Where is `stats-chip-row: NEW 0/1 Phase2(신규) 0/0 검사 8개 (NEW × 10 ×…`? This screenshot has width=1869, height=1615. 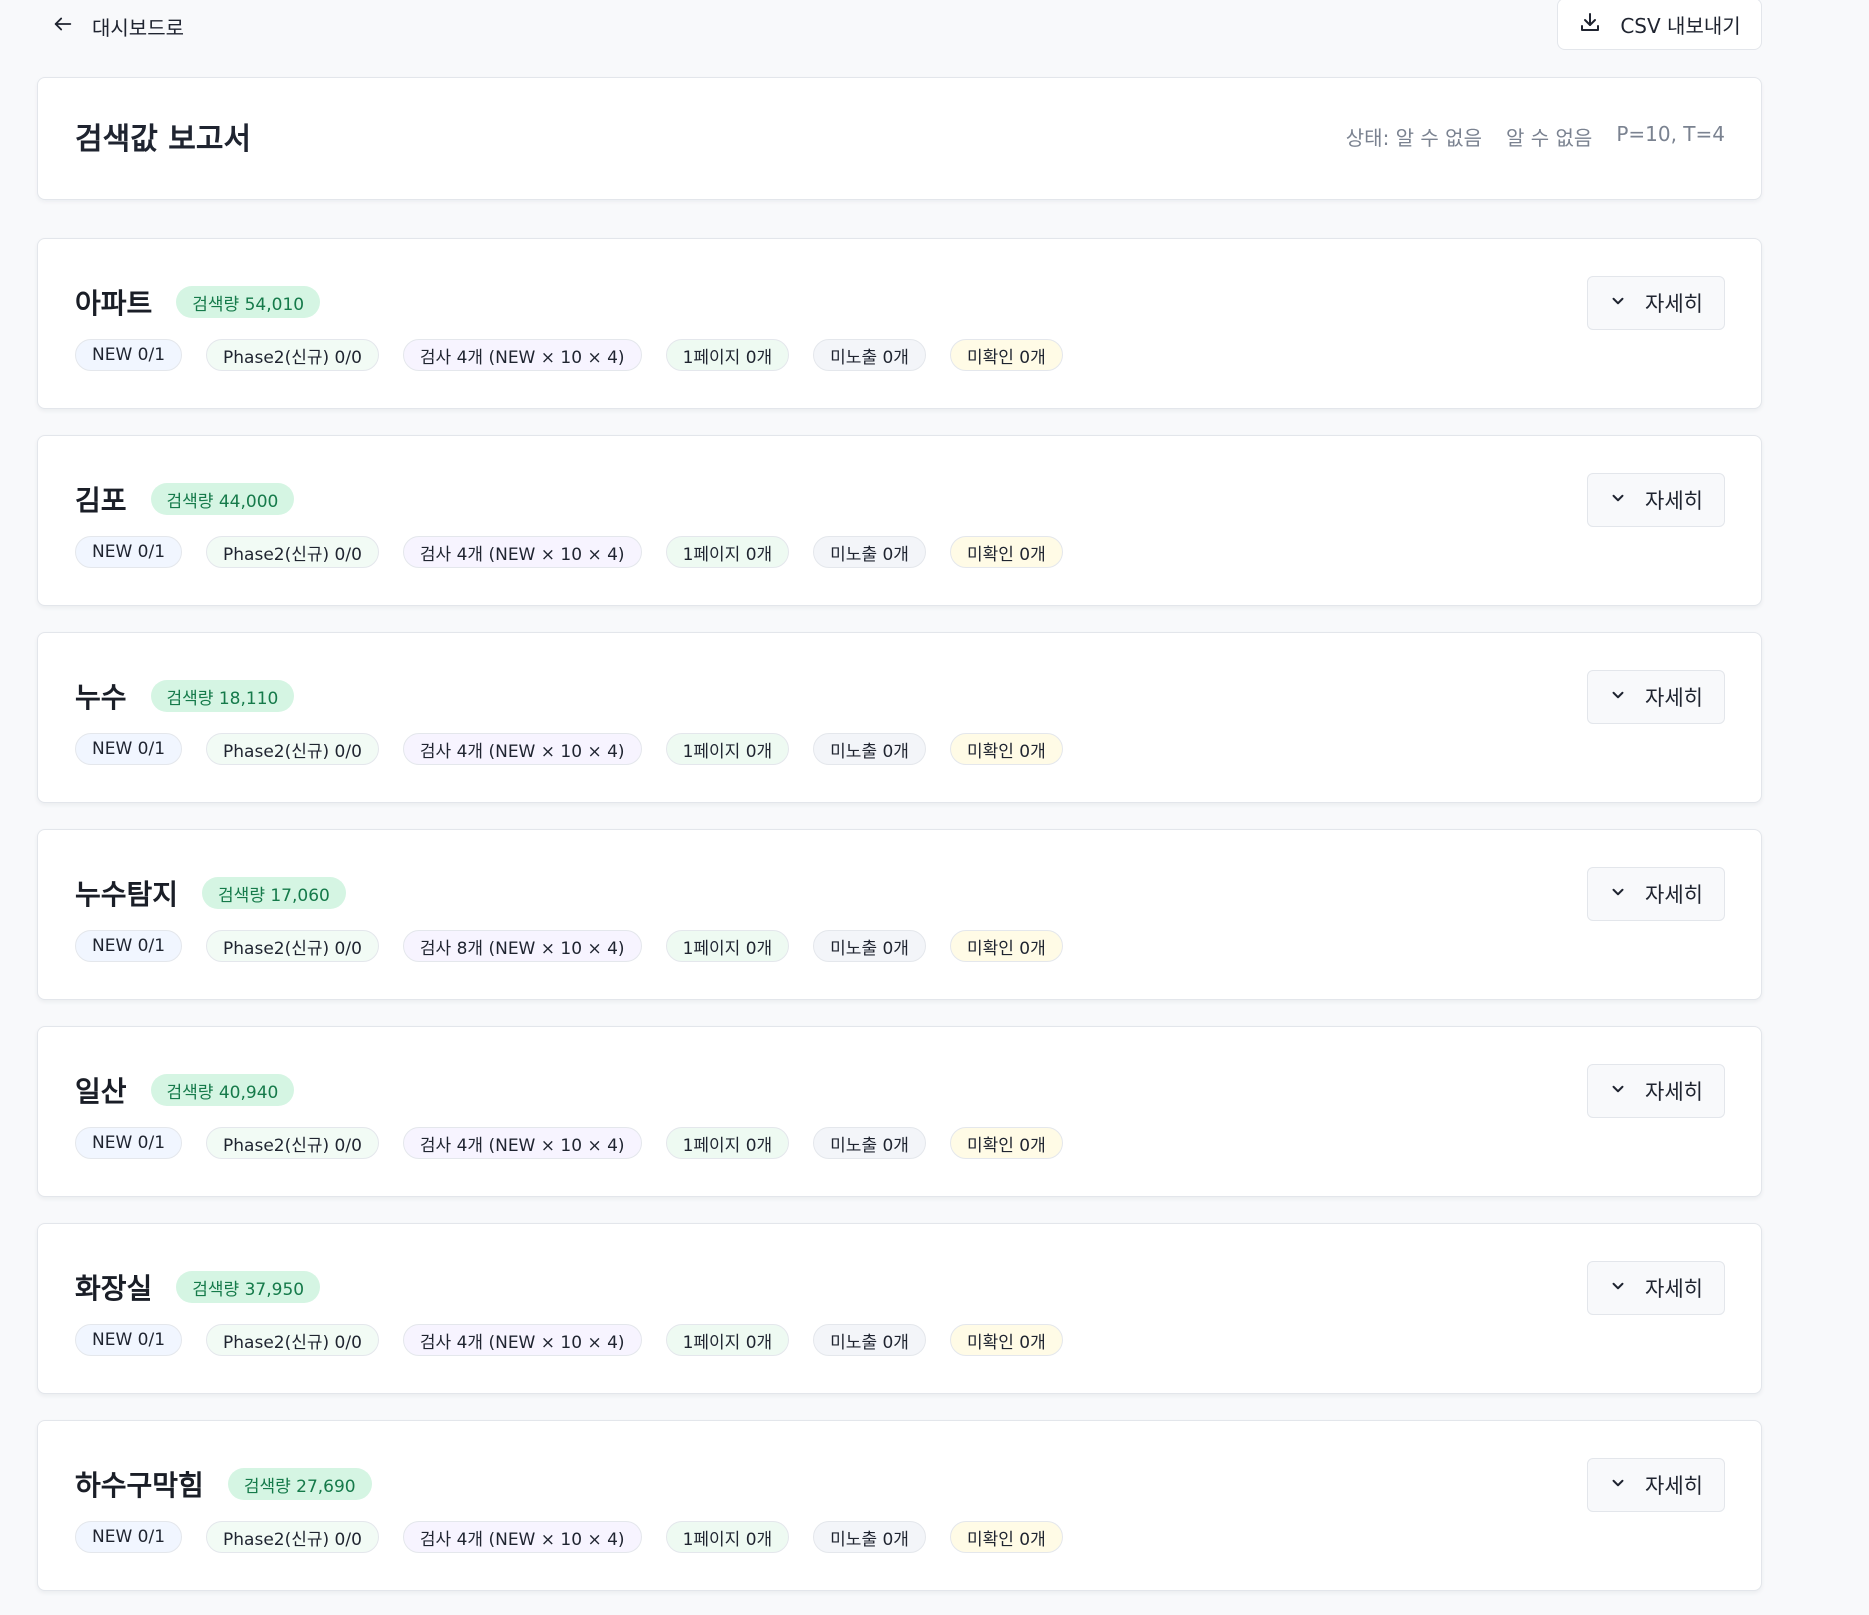
stats-chip-row: NEW 0/1 Phase2(신규) 0/0 검사 8개 (NEW × 10 ×… is located at coordinates (569, 946).